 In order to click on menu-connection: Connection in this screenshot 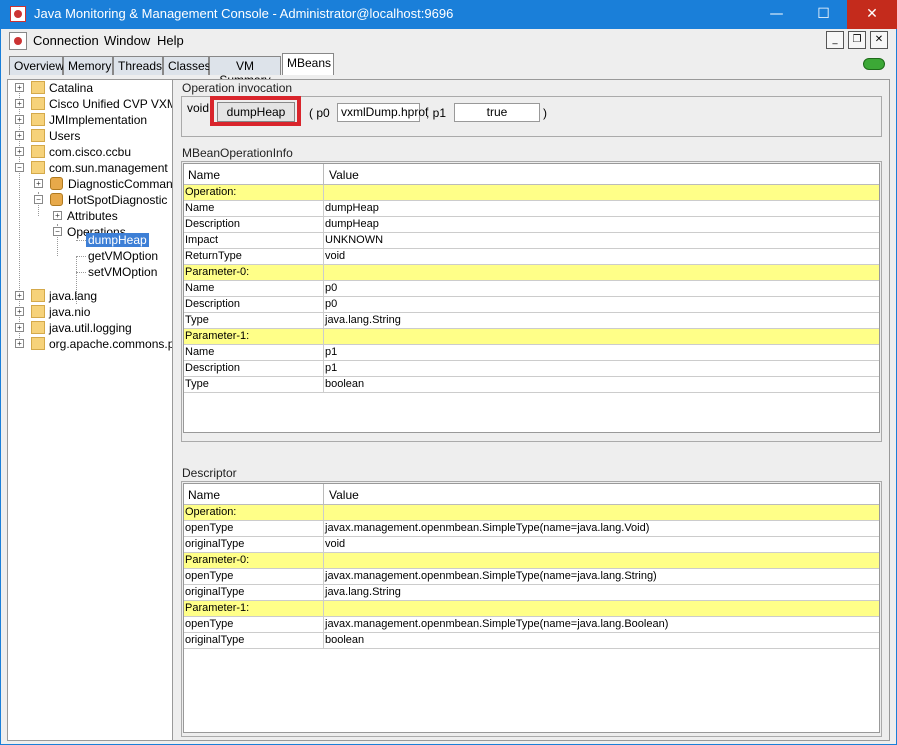, I will do `click(66, 40)`.